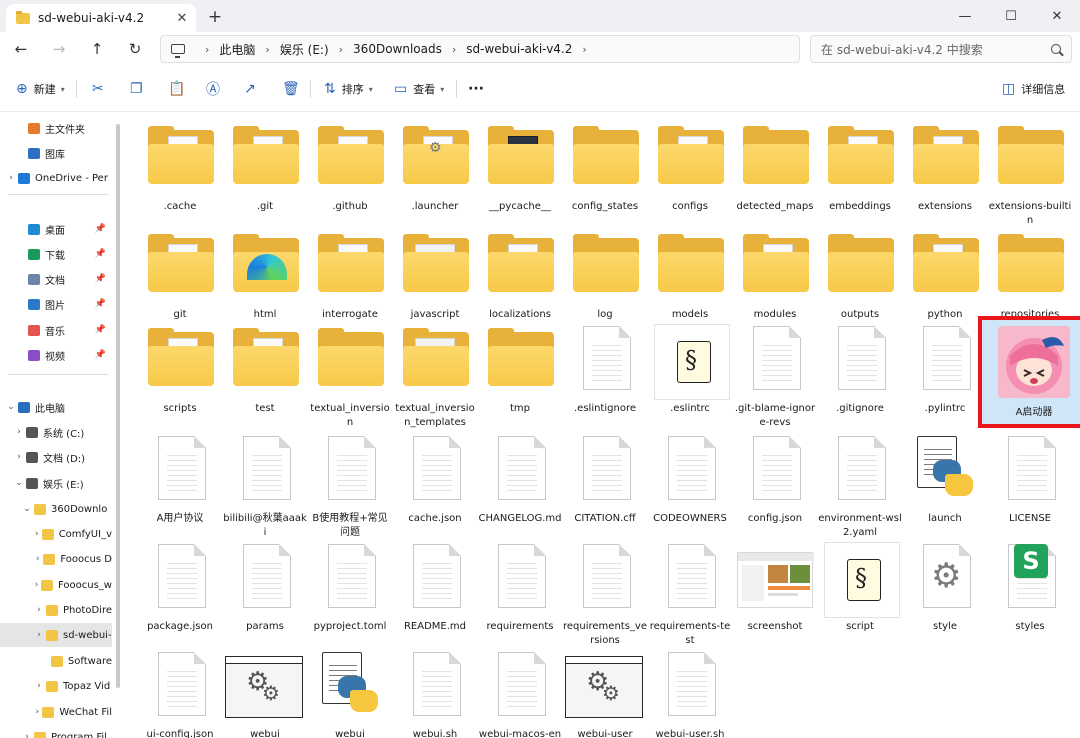 The height and width of the screenshot is (738, 1080). Describe the element at coordinates (1030, 172) in the screenshot. I see `folder-item: extensions-builtin` at that location.